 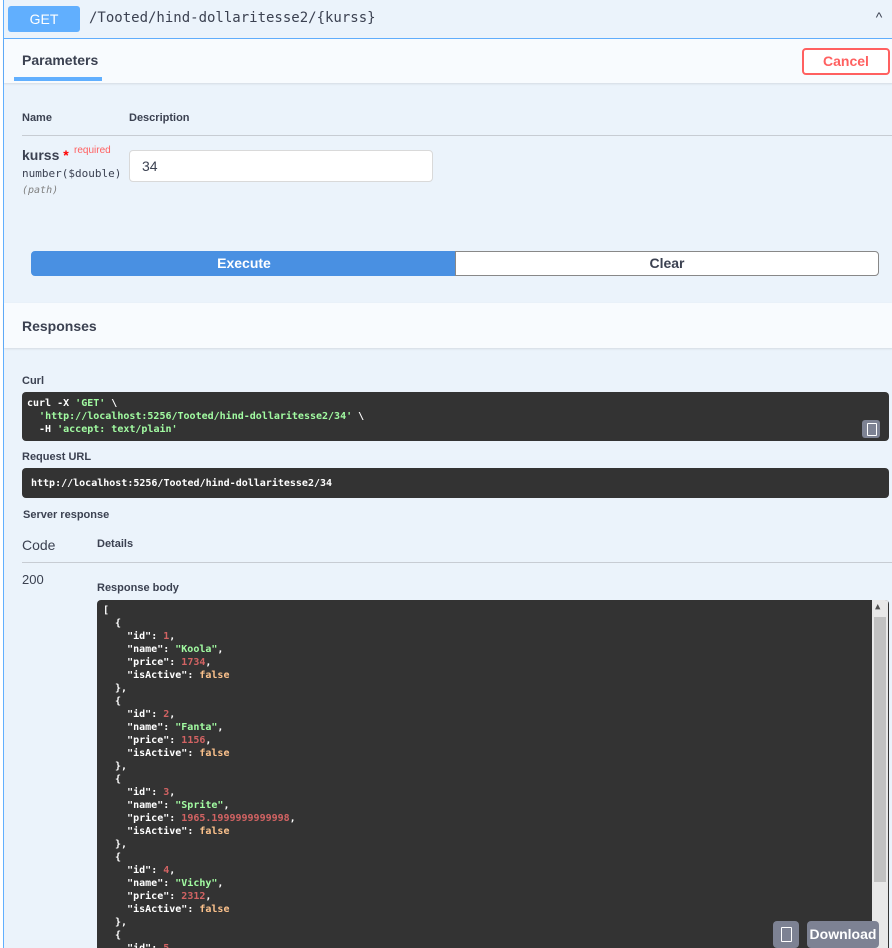 I want to click on json-line: "price": 1965.1999999999998,, so click(x=211, y=818).